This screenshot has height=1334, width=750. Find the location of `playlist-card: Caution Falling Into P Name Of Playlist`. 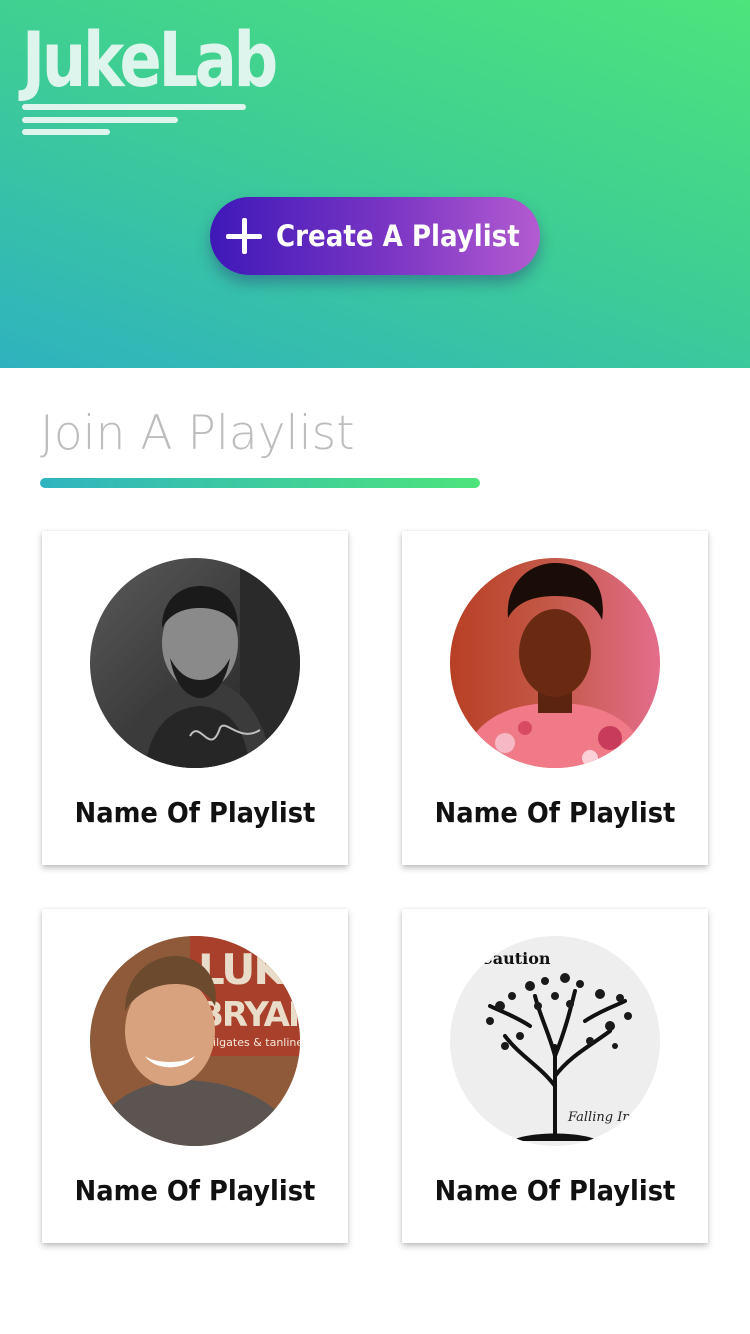

playlist-card: Caution Falling Into P Name Of Playlist is located at coordinates (555, 1076).